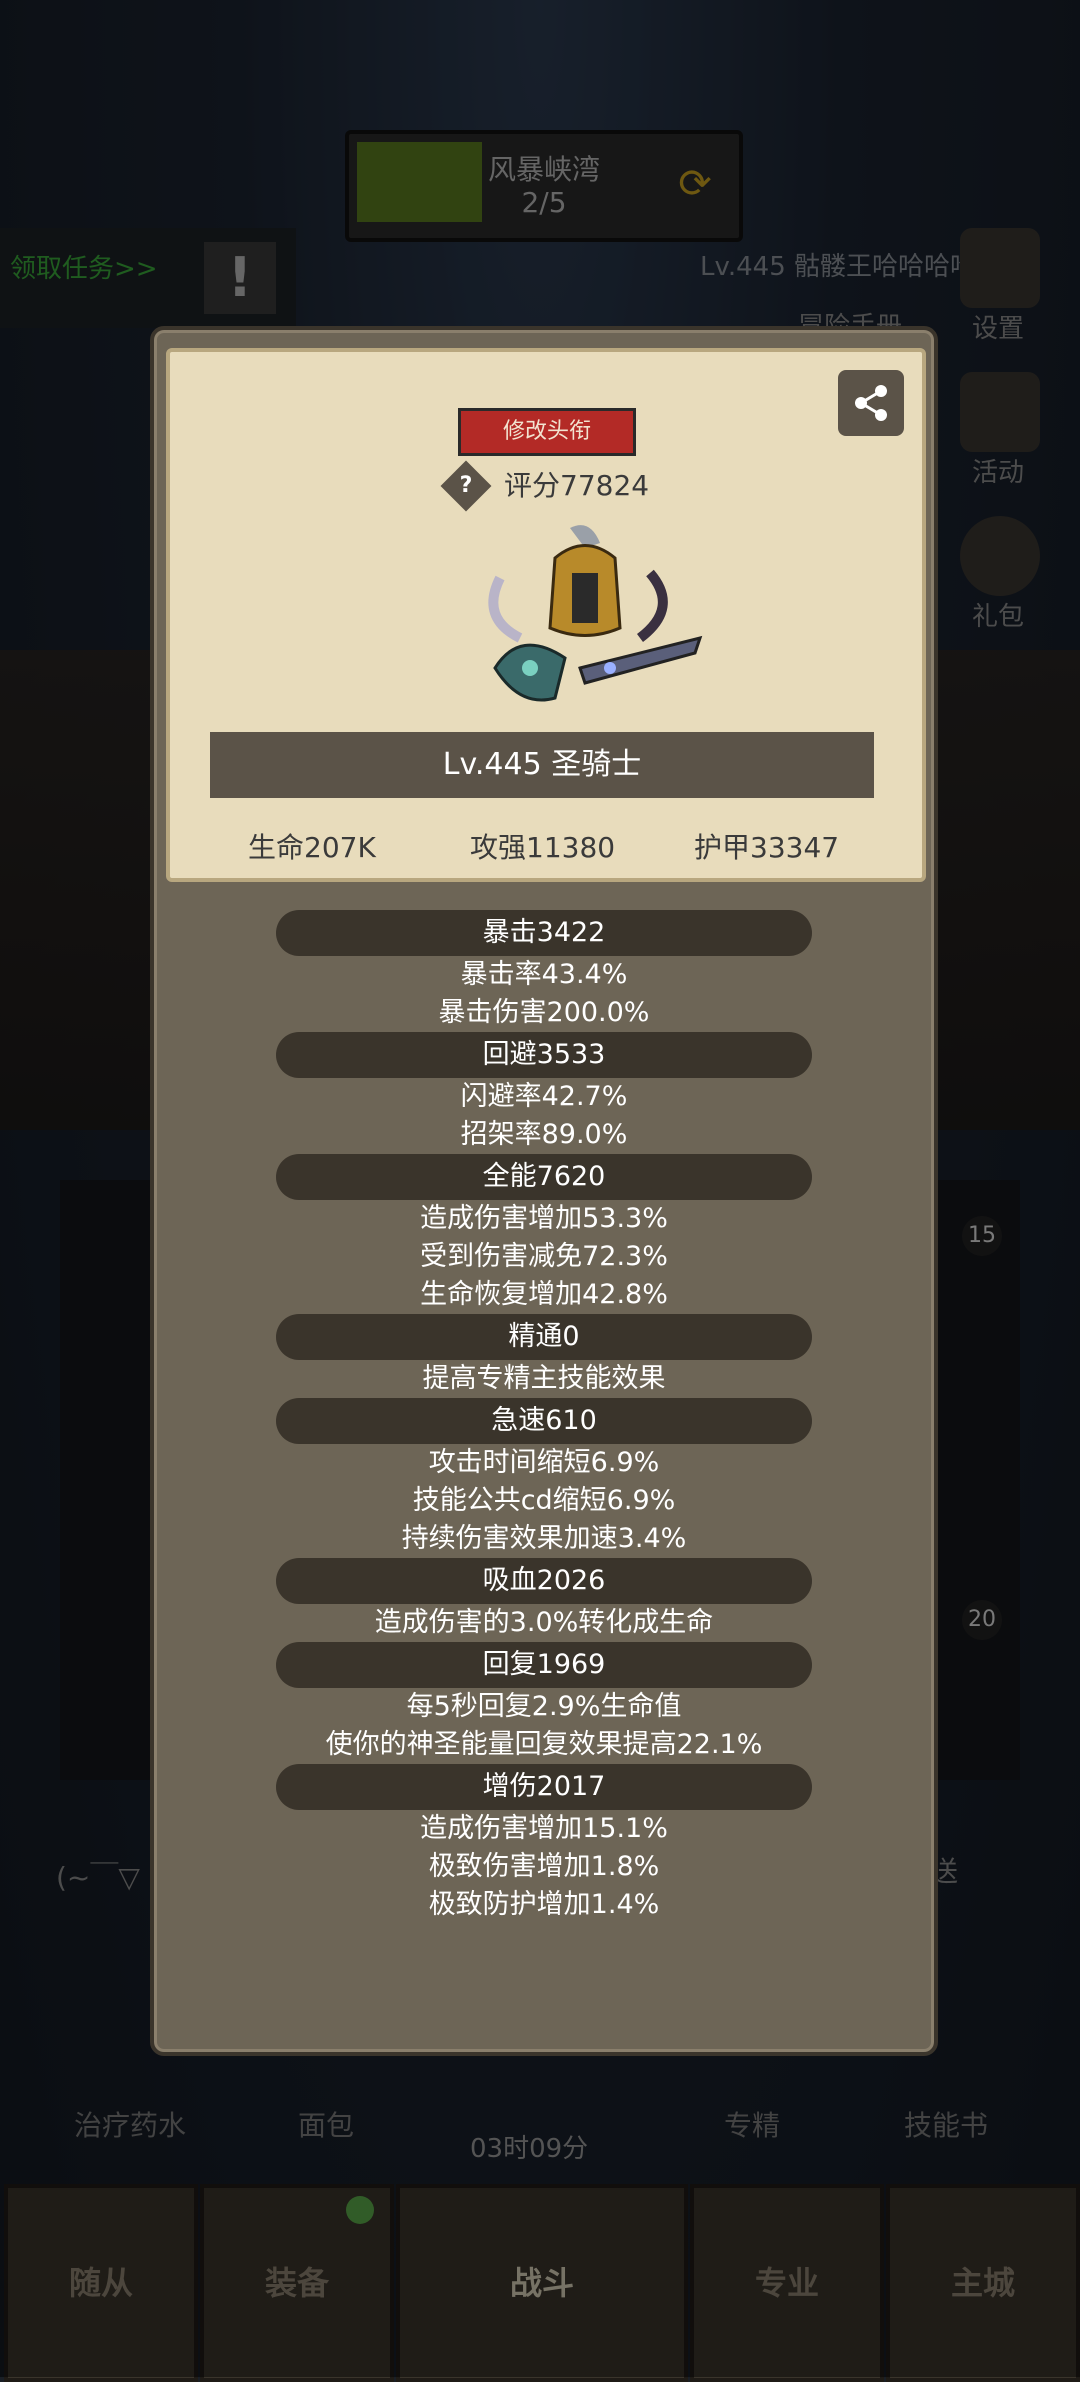  What do you see at coordinates (544, 974) in the screenshot?
I see `stat-line: 暴击率43.4%` at bounding box center [544, 974].